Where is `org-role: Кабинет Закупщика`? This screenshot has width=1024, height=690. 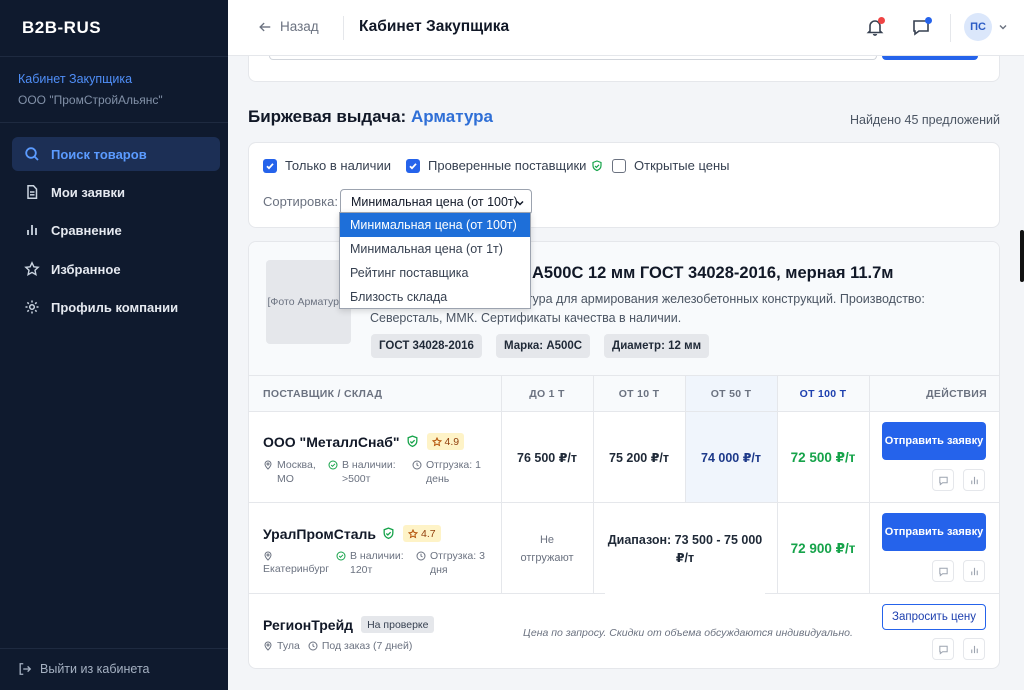 org-role: Кабинет Закупщика is located at coordinates (75, 79).